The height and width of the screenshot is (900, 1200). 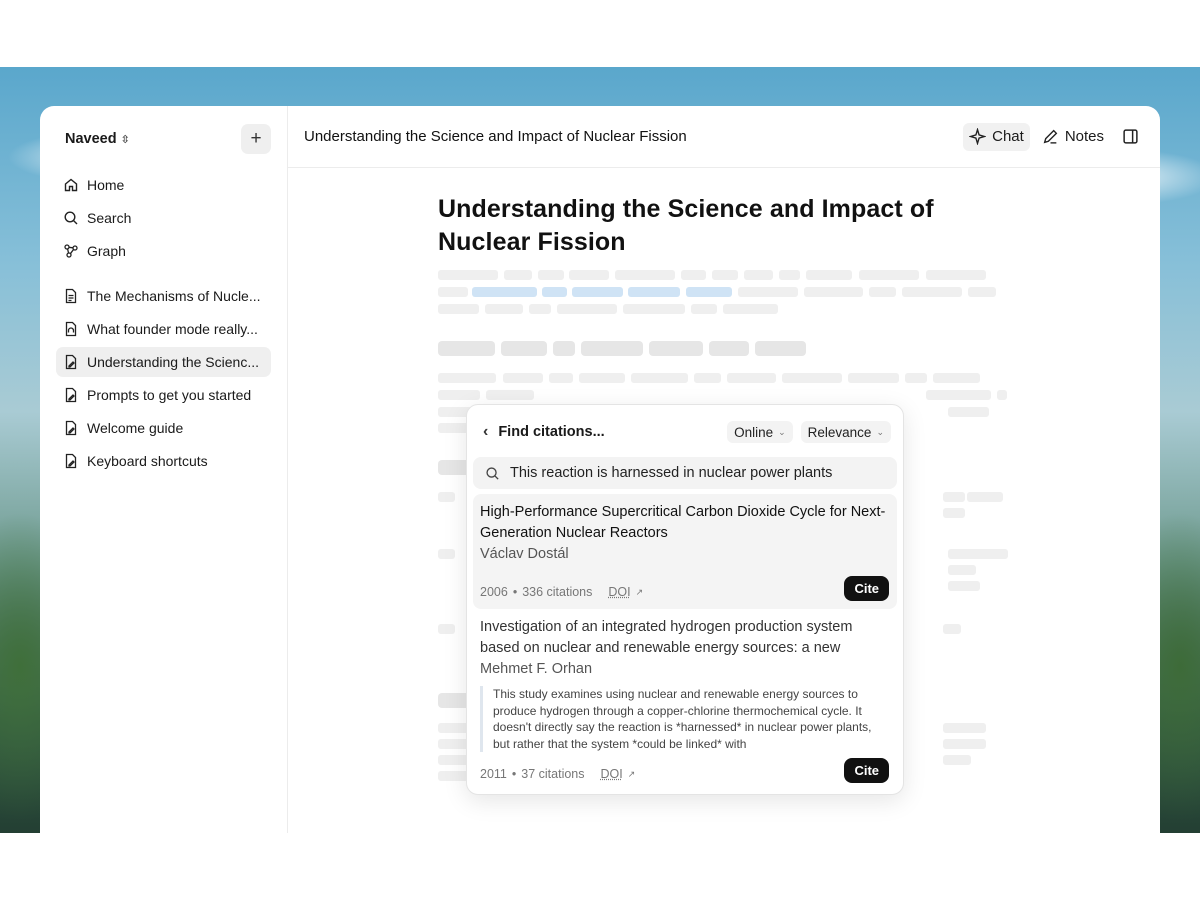 I want to click on result-meta: 2011 • 37 citations DOI ↗, so click(x=557, y=774).